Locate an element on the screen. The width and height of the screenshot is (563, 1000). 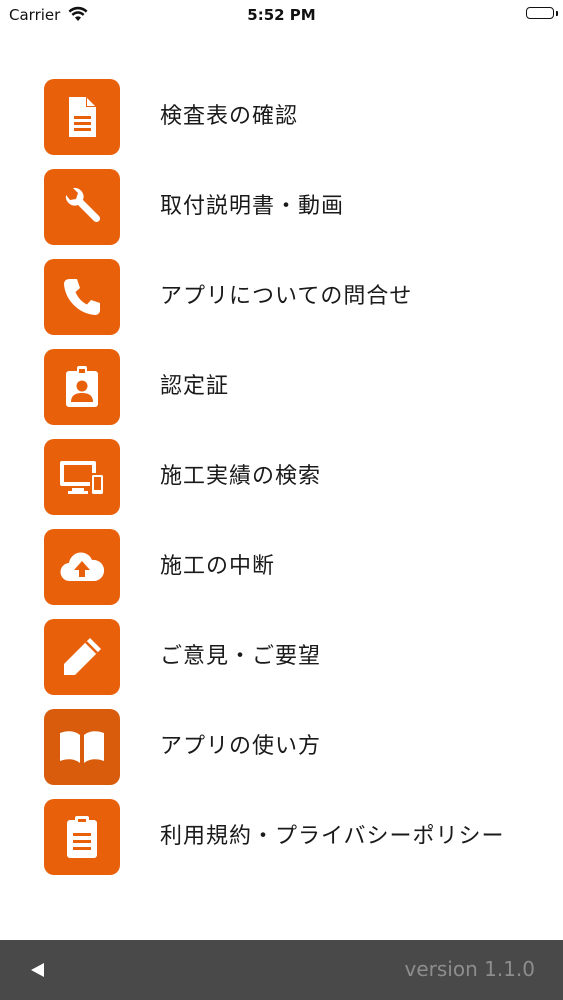
back-triangle-icon is located at coordinates (39, 970).